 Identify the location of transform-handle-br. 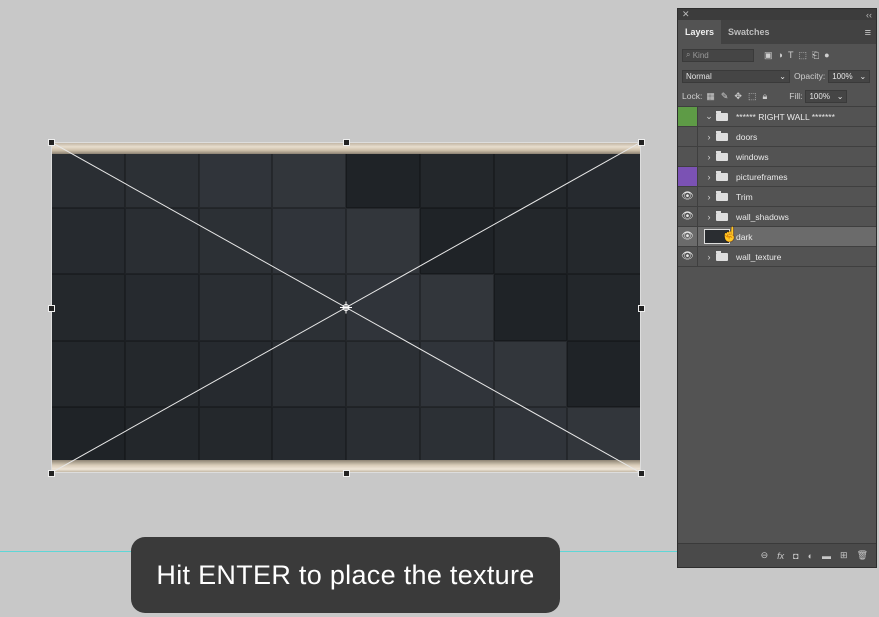
(641, 473).